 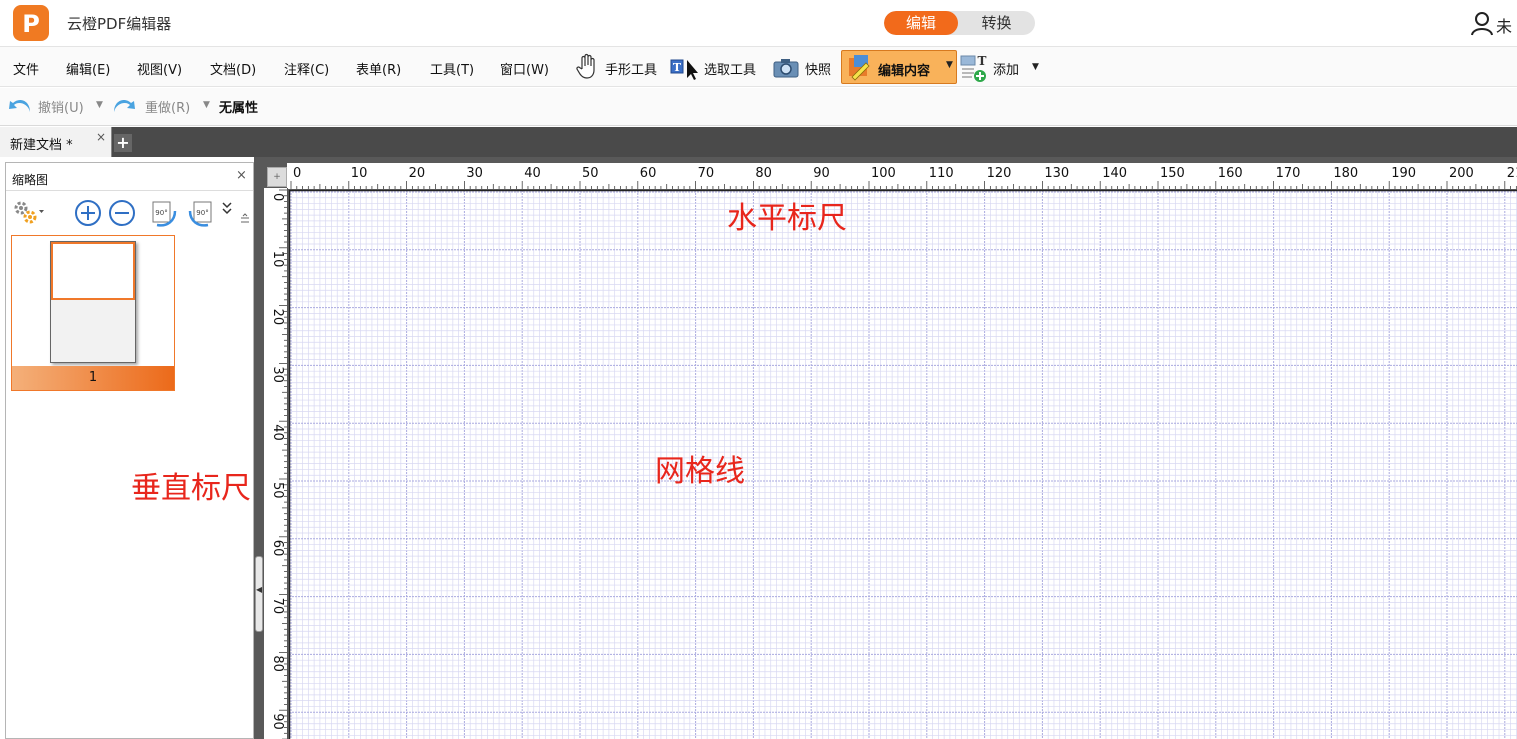 I want to click on more-chevron-icon, so click(x=227, y=209).